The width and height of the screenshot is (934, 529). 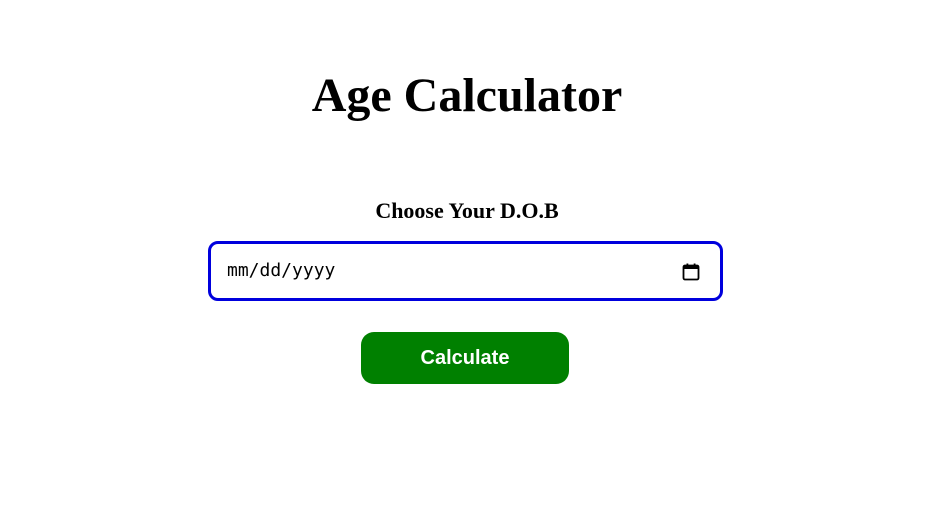 What do you see at coordinates (465, 271) in the screenshot?
I see `dob-date-input: mm/dd/yyyy` at bounding box center [465, 271].